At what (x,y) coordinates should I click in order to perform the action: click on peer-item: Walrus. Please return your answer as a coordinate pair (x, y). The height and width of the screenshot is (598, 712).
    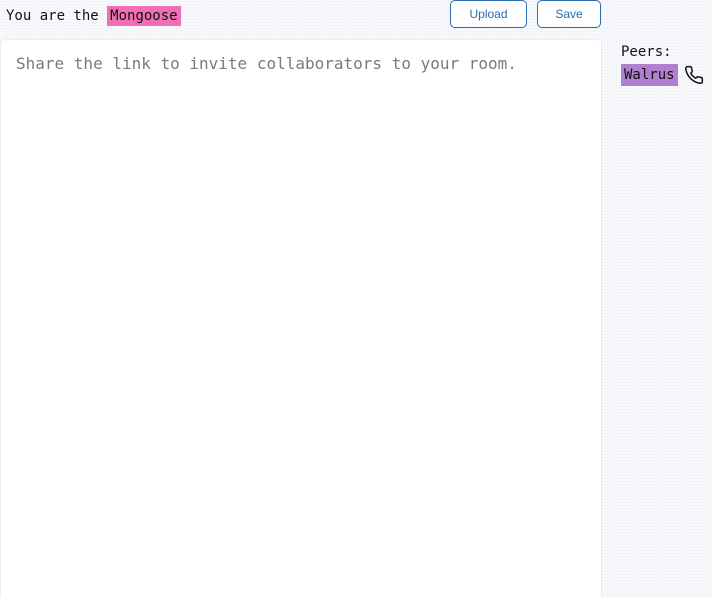
    Looking at the image, I should click on (662, 75).